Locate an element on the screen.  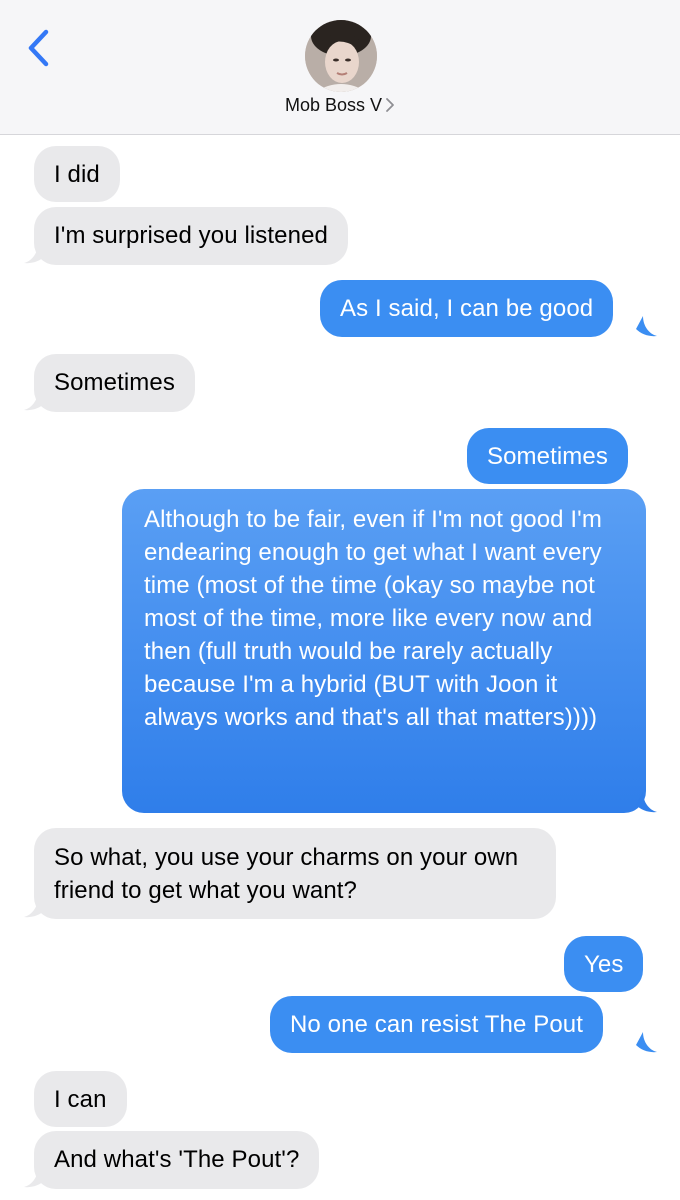
message-text: As I said, I can be good is located at coordinates (467, 308).